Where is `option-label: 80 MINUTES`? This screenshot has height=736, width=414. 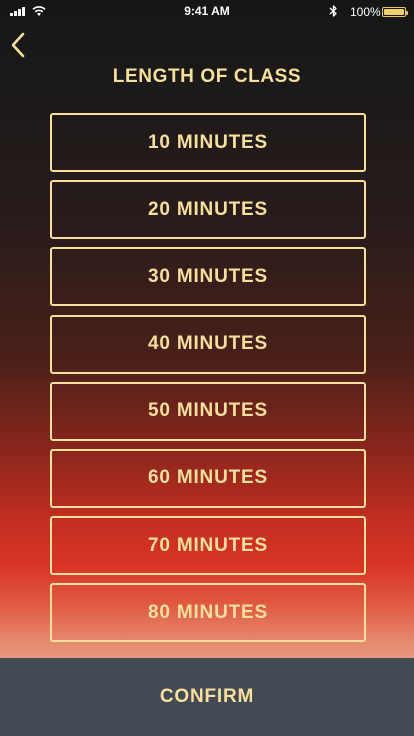 option-label: 80 MINUTES is located at coordinates (208, 612).